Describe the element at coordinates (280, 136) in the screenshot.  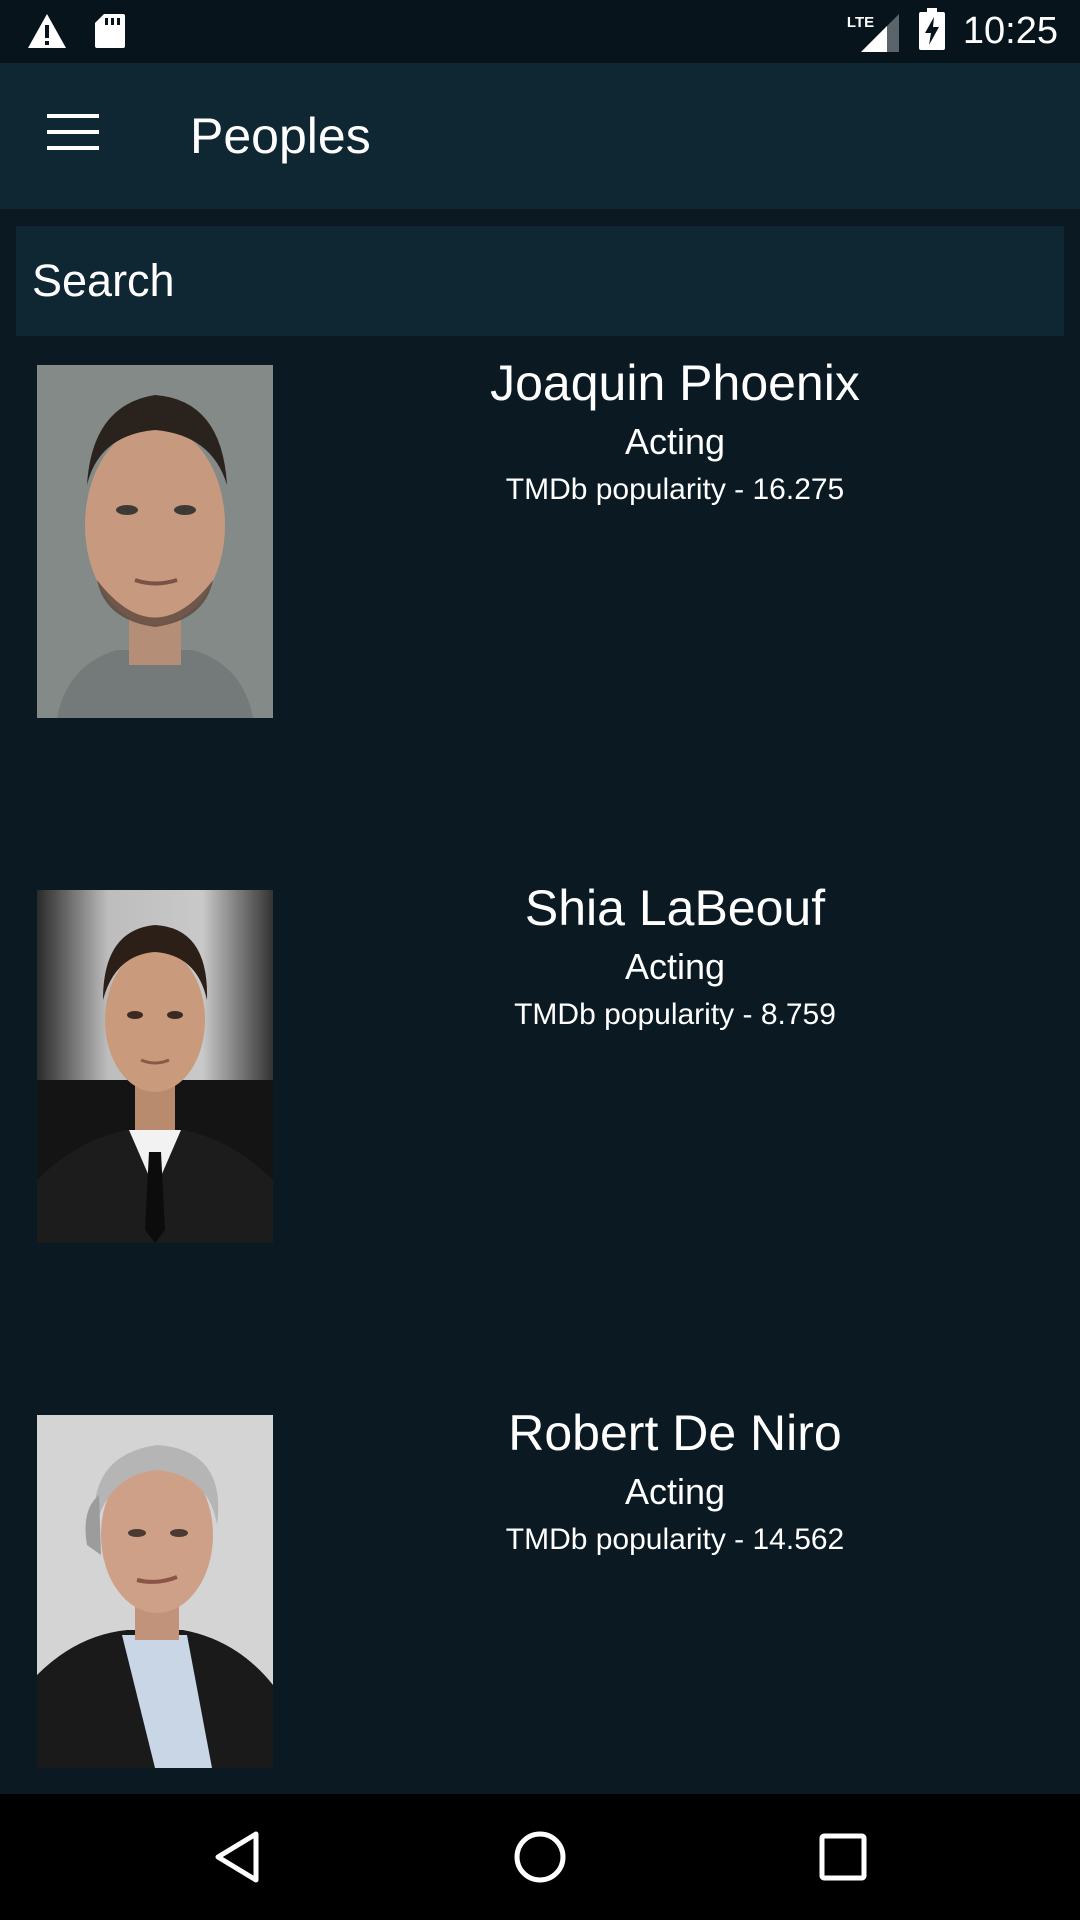
I see `page-title: Peoples` at that location.